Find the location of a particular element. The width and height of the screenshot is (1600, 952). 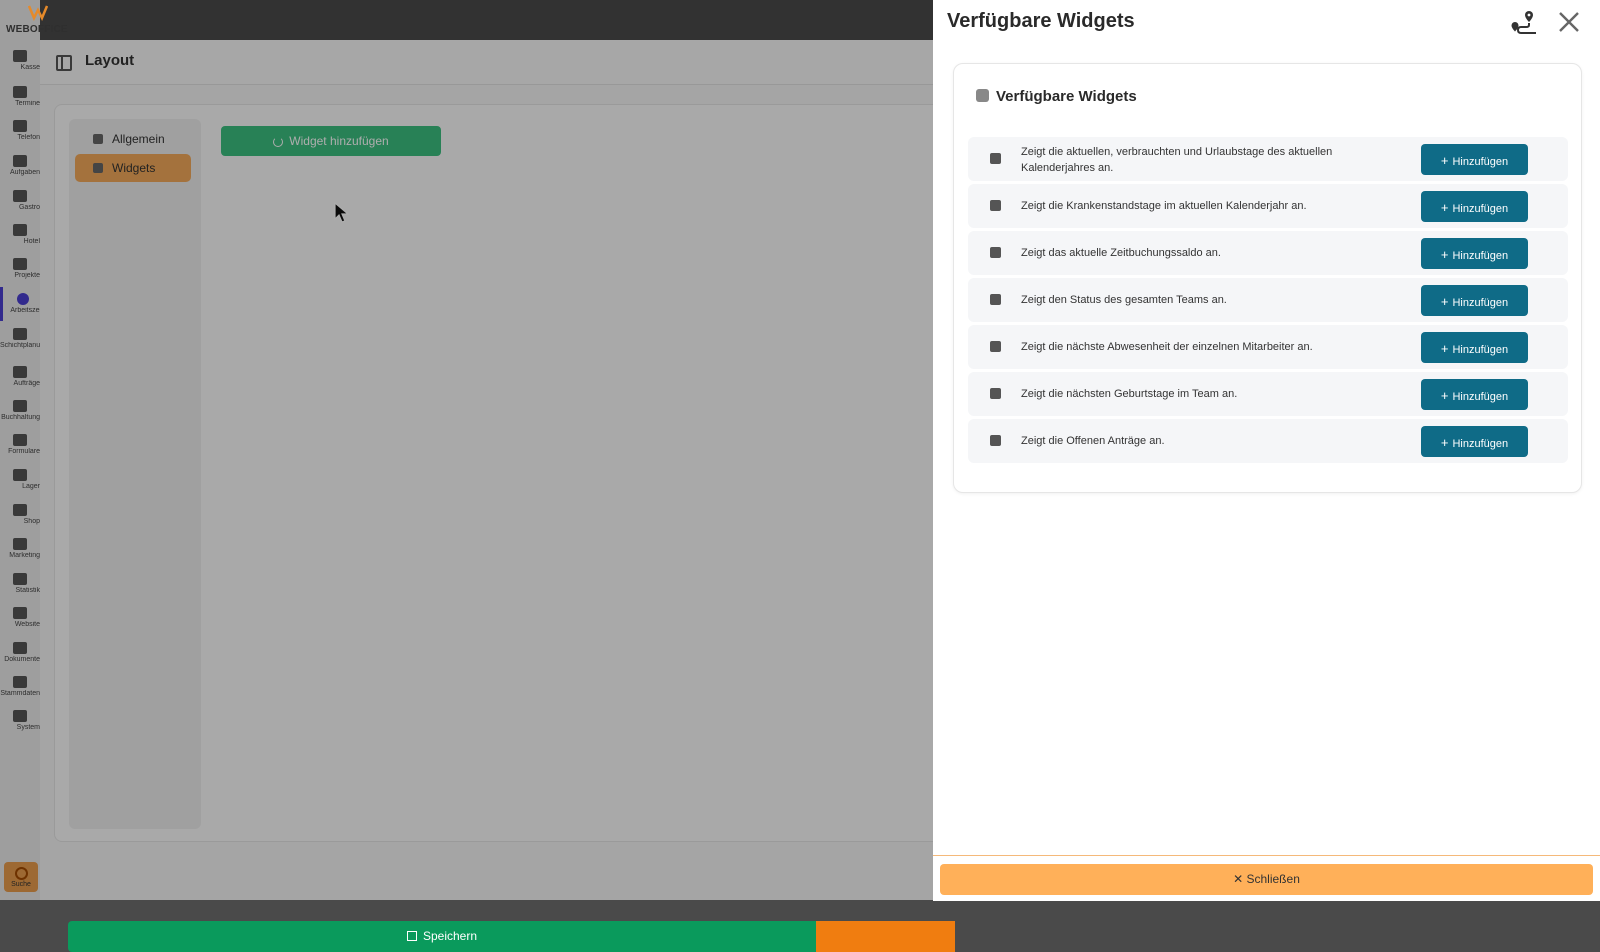

route-icon is located at coordinates (1524, 23).